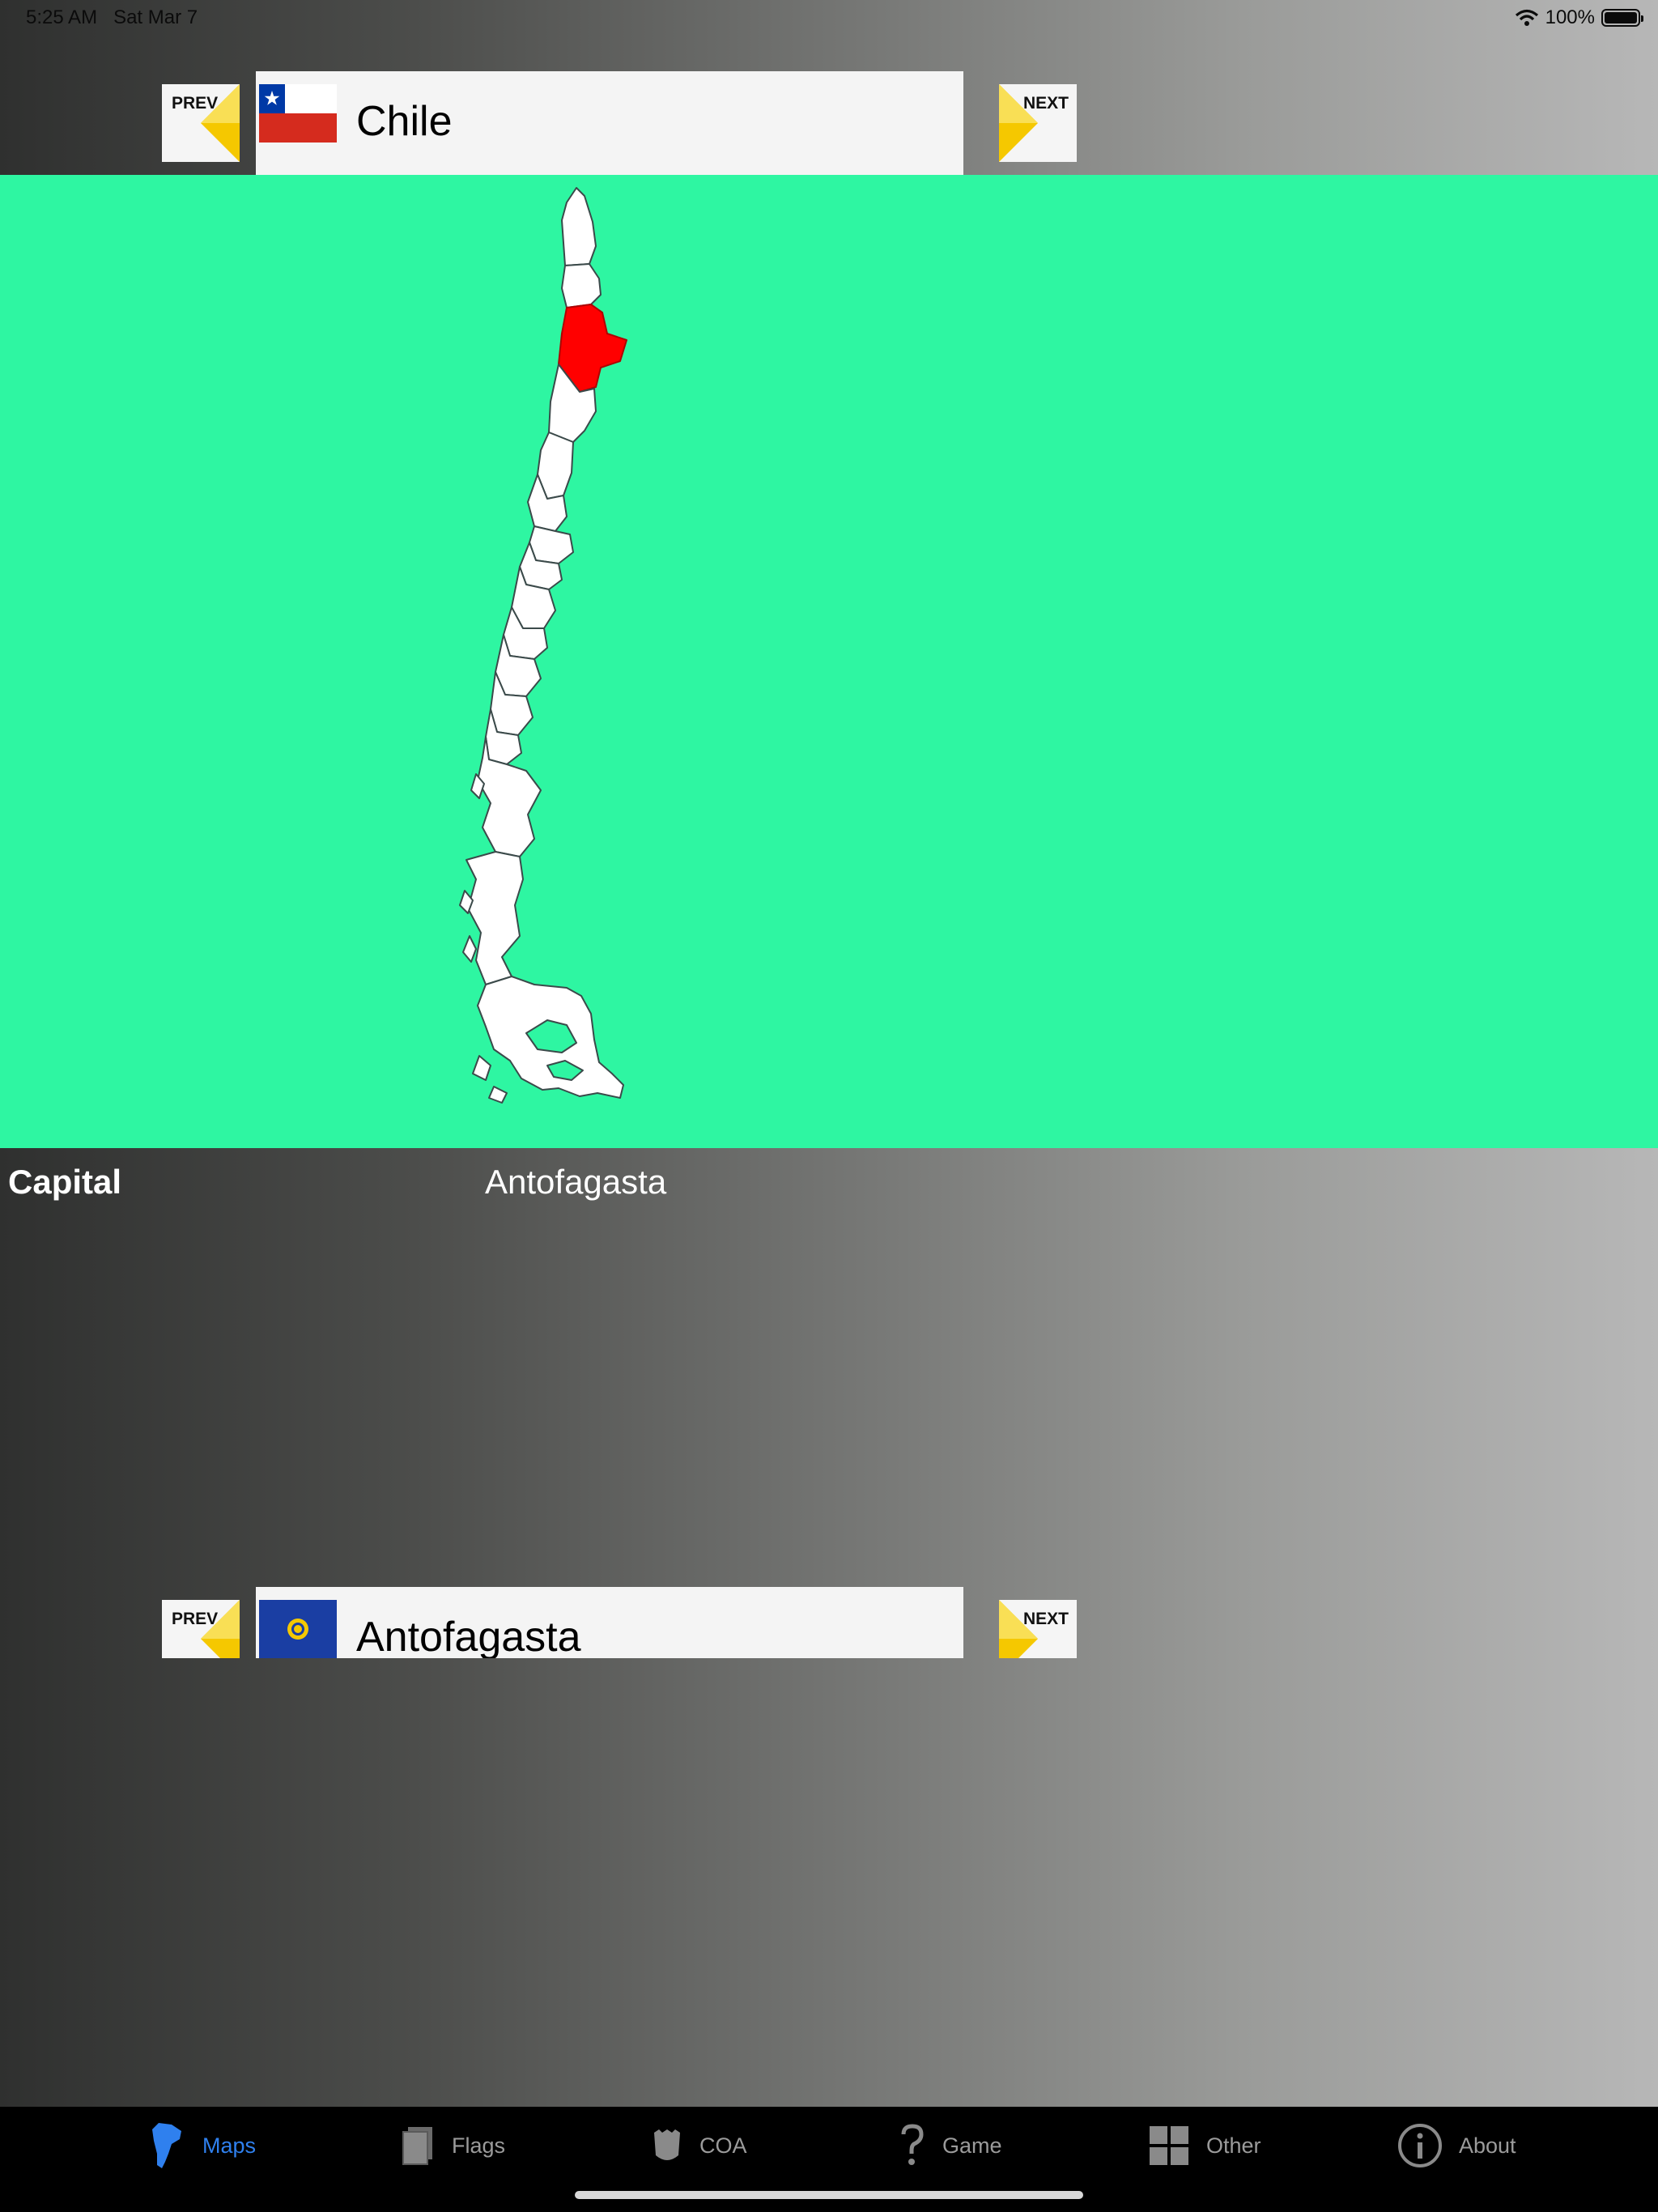 The image size is (1658, 2212). I want to click on region-aysen, so click(495, 918).